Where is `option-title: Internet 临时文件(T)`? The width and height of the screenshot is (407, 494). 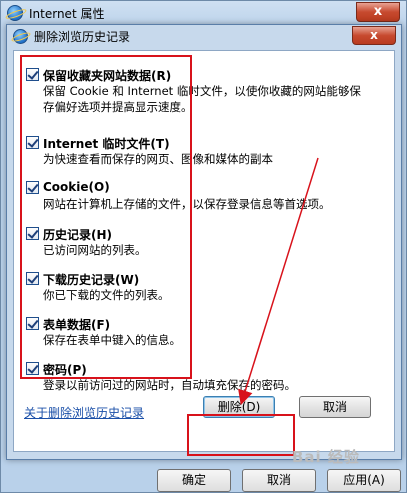
option-title: Internet 临时文件(T) is located at coordinates (106, 144).